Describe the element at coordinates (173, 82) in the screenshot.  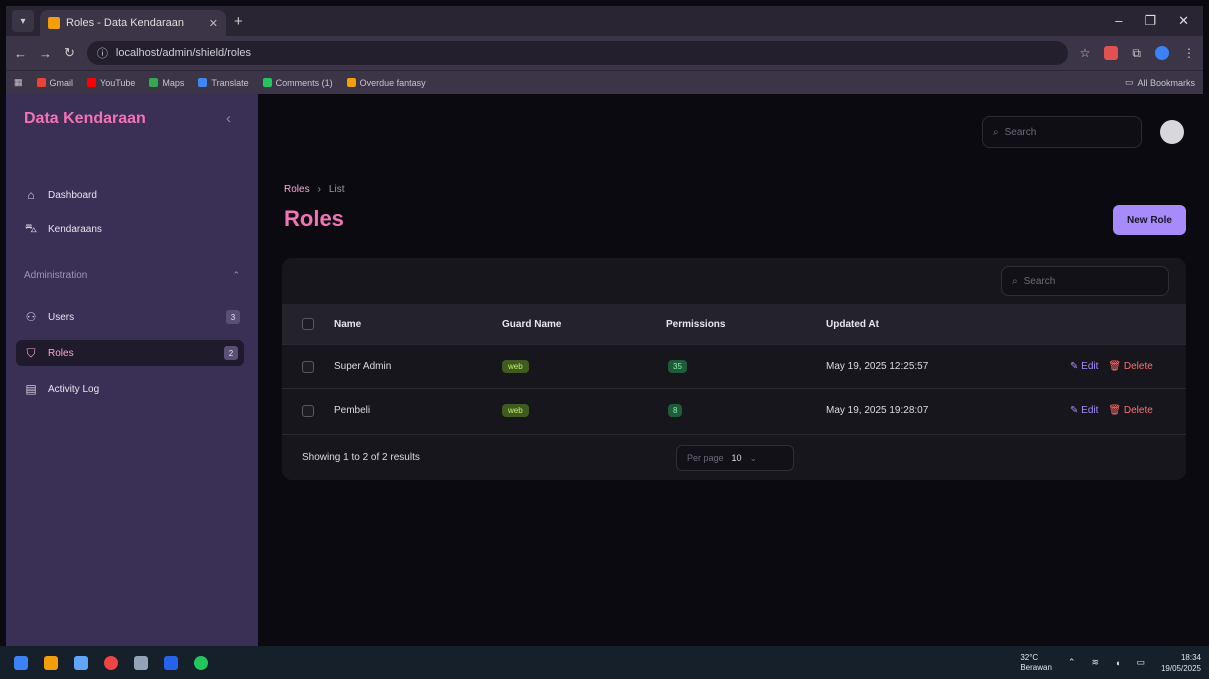
I see `bookmark-label: Maps` at that location.